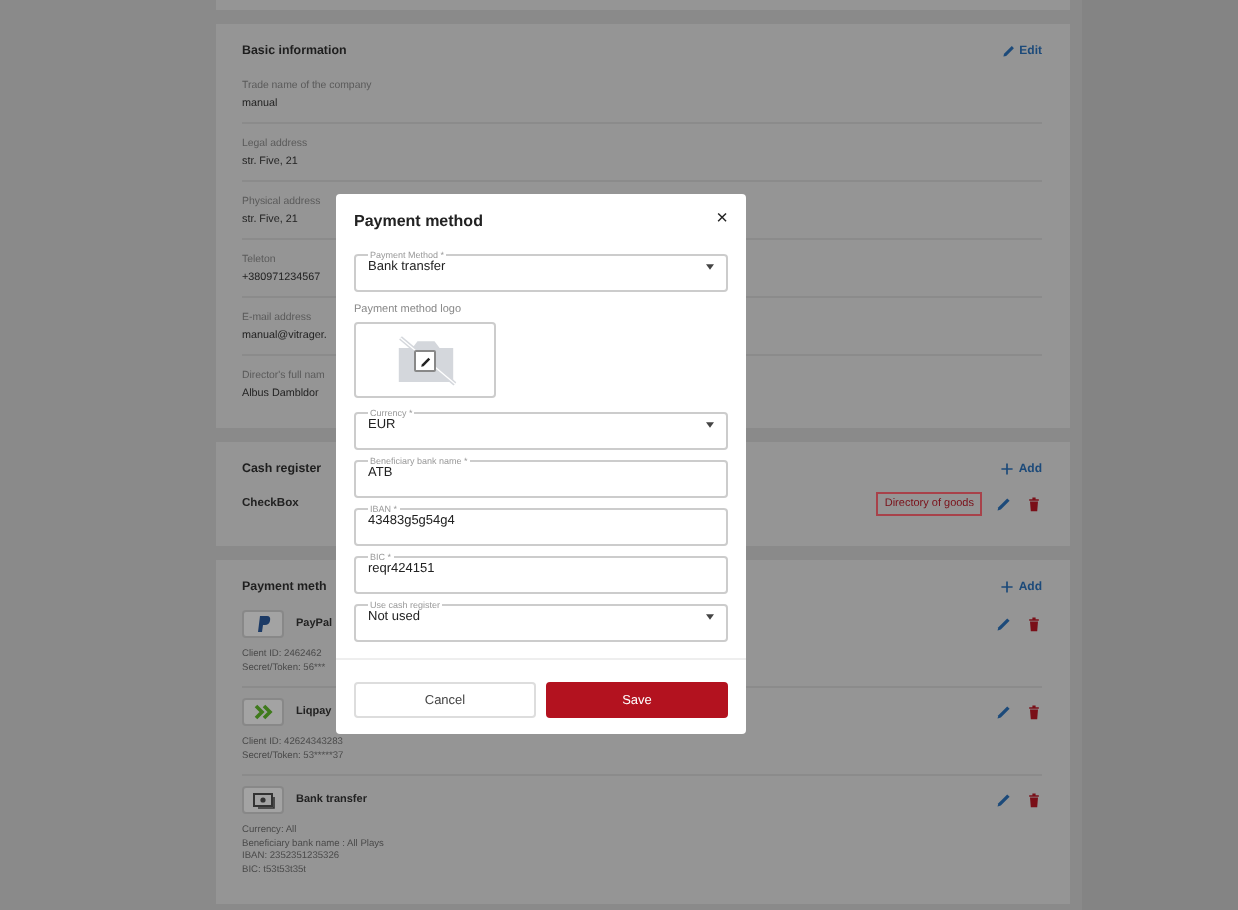 This screenshot has height=910, width=1238. I want to click on edit-button, so click(425, 361).